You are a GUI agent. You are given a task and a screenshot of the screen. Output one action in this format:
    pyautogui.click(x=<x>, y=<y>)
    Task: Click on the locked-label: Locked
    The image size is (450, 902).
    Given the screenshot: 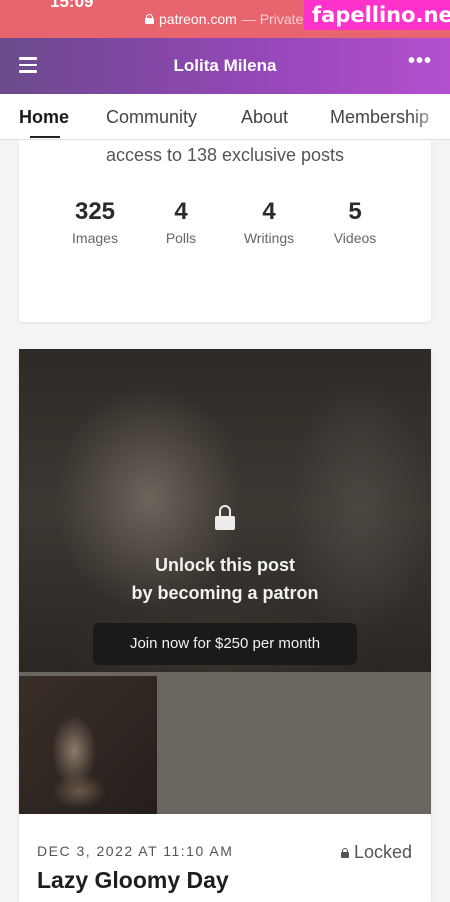 What is the action you would take?
    pyautogui.click(x=382, y=852)
    